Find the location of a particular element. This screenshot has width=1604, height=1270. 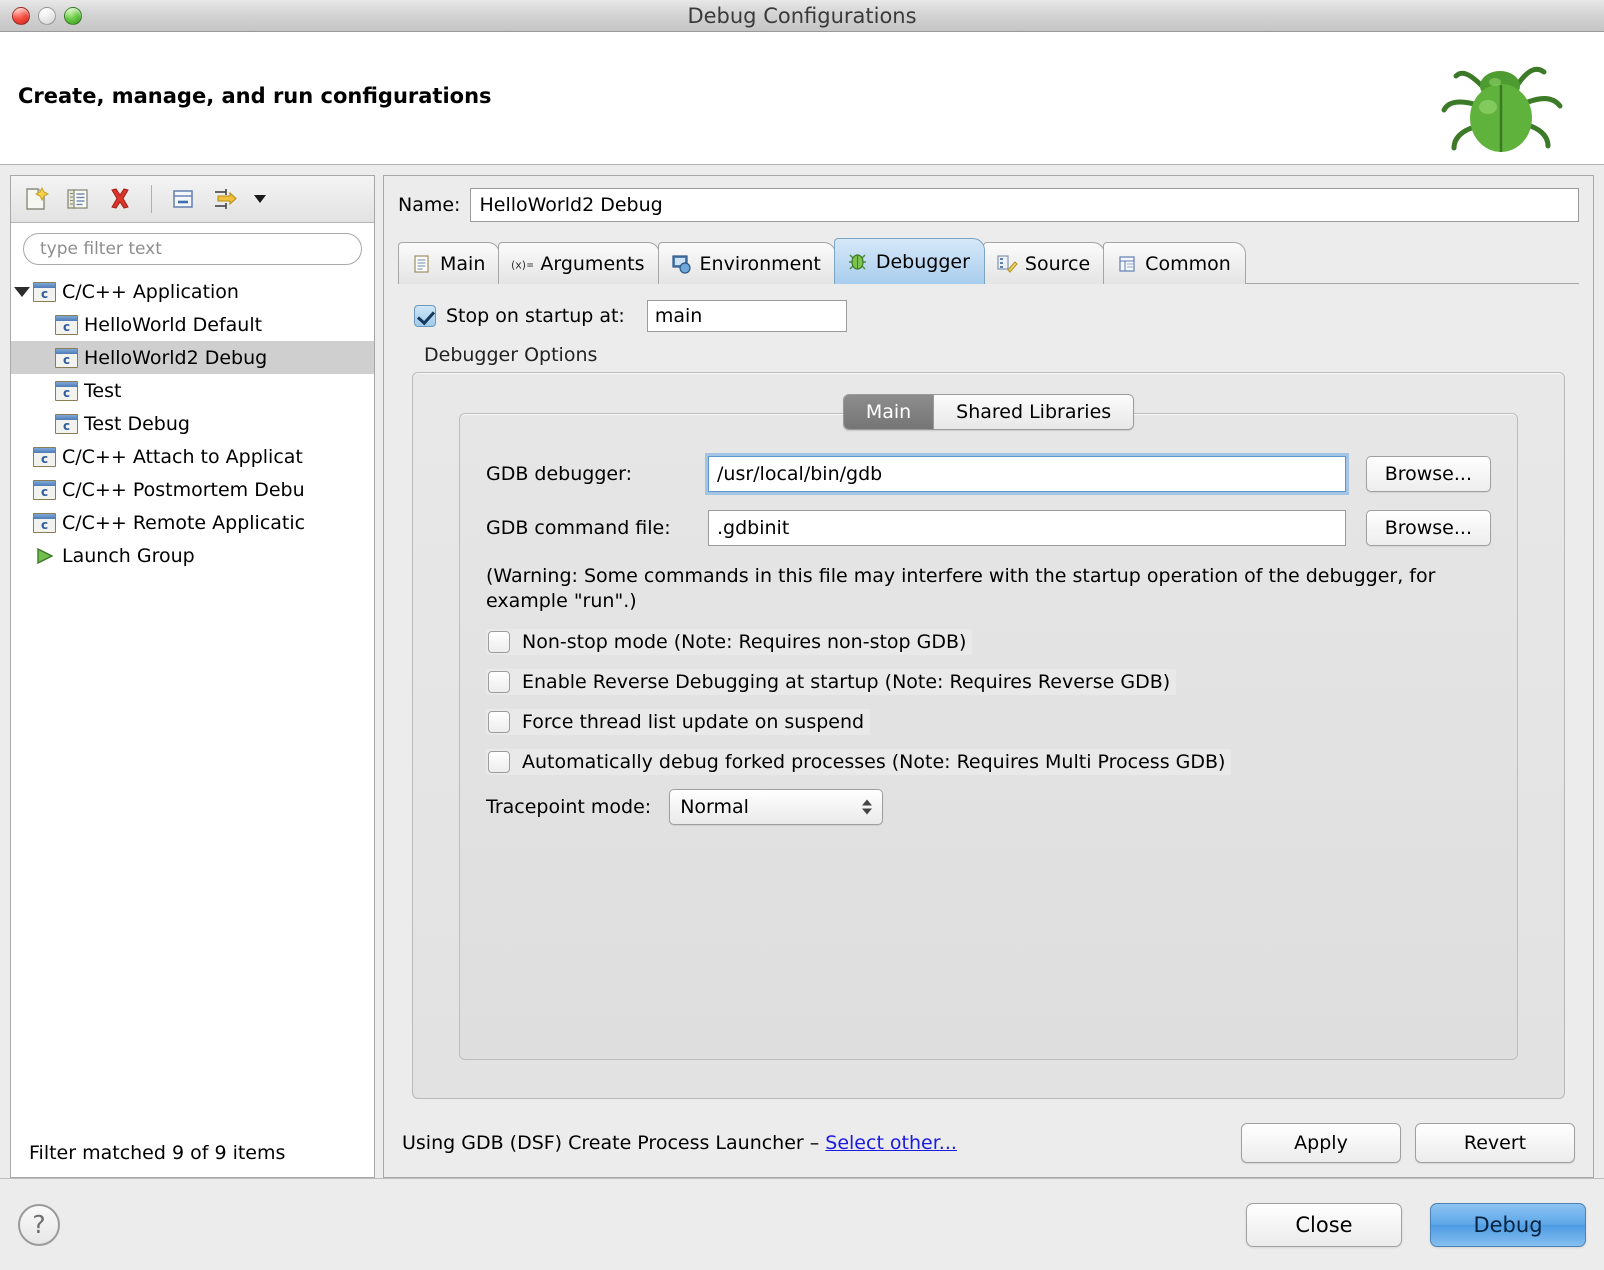

search-input is located at coordinates (192, 249).